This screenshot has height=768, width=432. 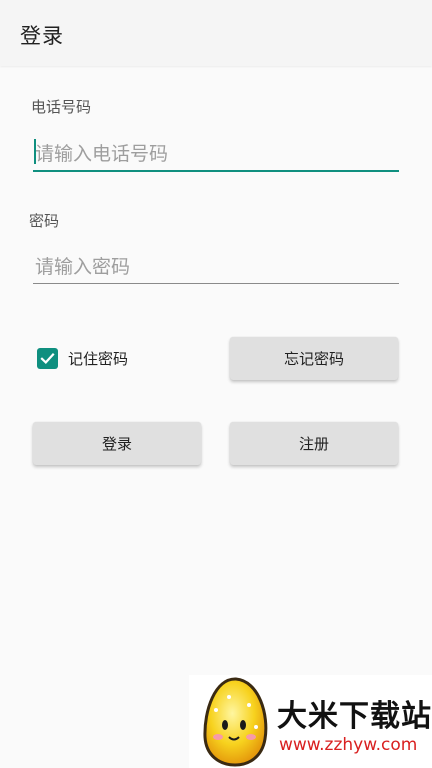 I want to click on checkbox-checked-icon, so click(x=47, y=358).